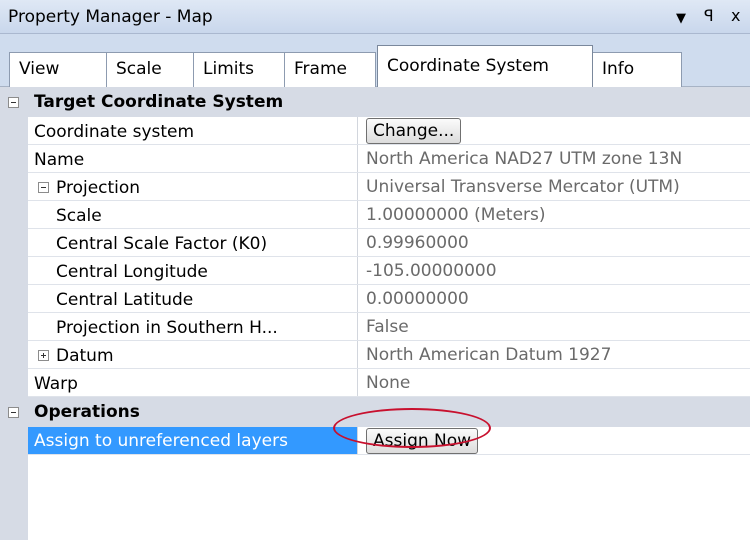 The image size is (750, 540). Describe the element at coordinates (431, 271) in the screenshot. I see `property-value: -105.00000000` at that location.